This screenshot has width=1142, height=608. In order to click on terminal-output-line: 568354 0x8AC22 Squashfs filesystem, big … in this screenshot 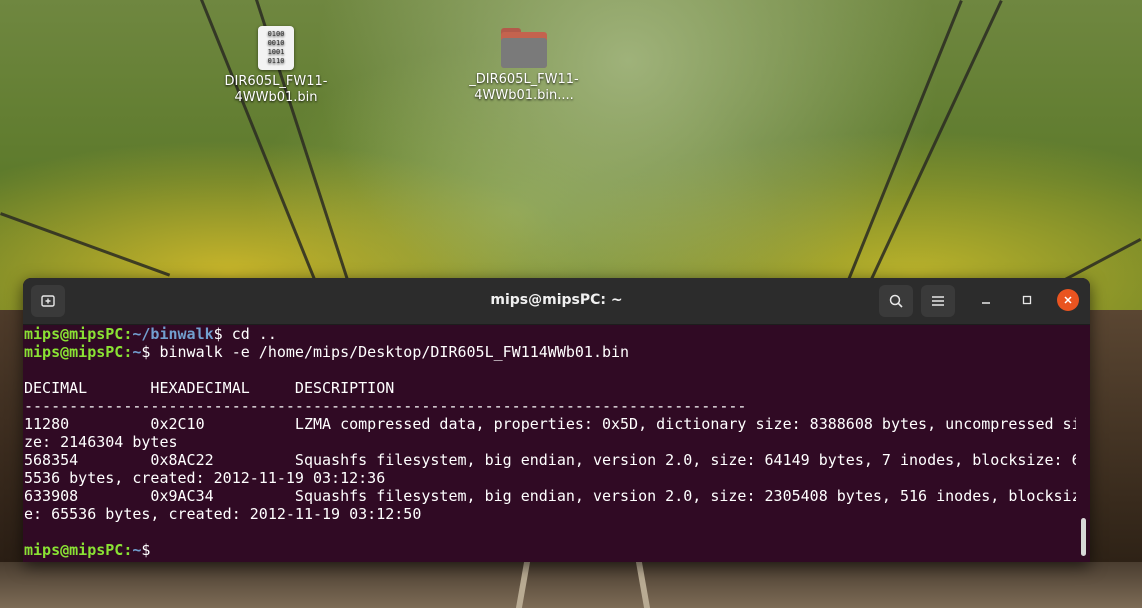, I will do `click(550, 460)`.